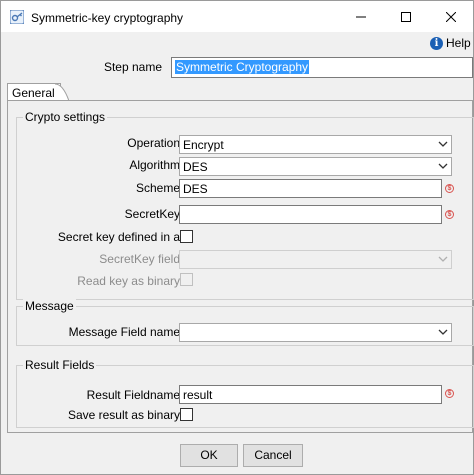 Image resolution: width=474 pixels, height=475 pixels. Describe the element at coordinates (245, 322) in the screenshot. I see `message-group: Message Message Field name` at that location.